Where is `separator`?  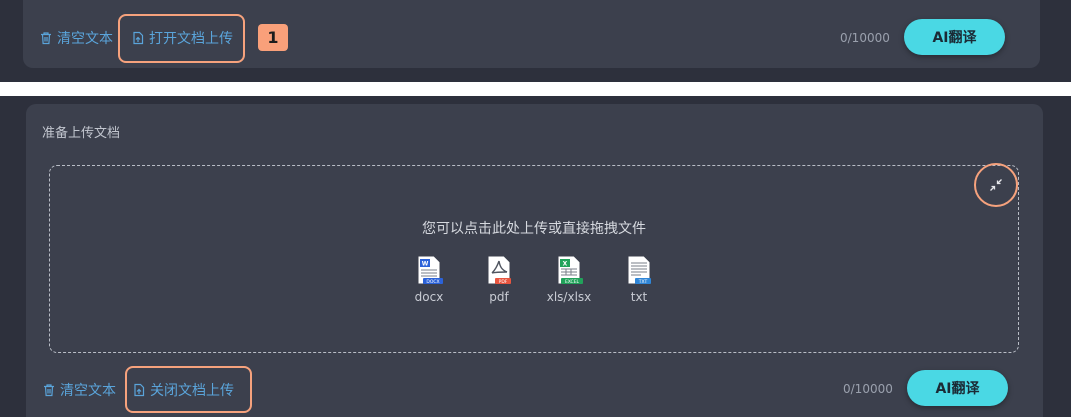 separator is located at coordinates (535, 89).